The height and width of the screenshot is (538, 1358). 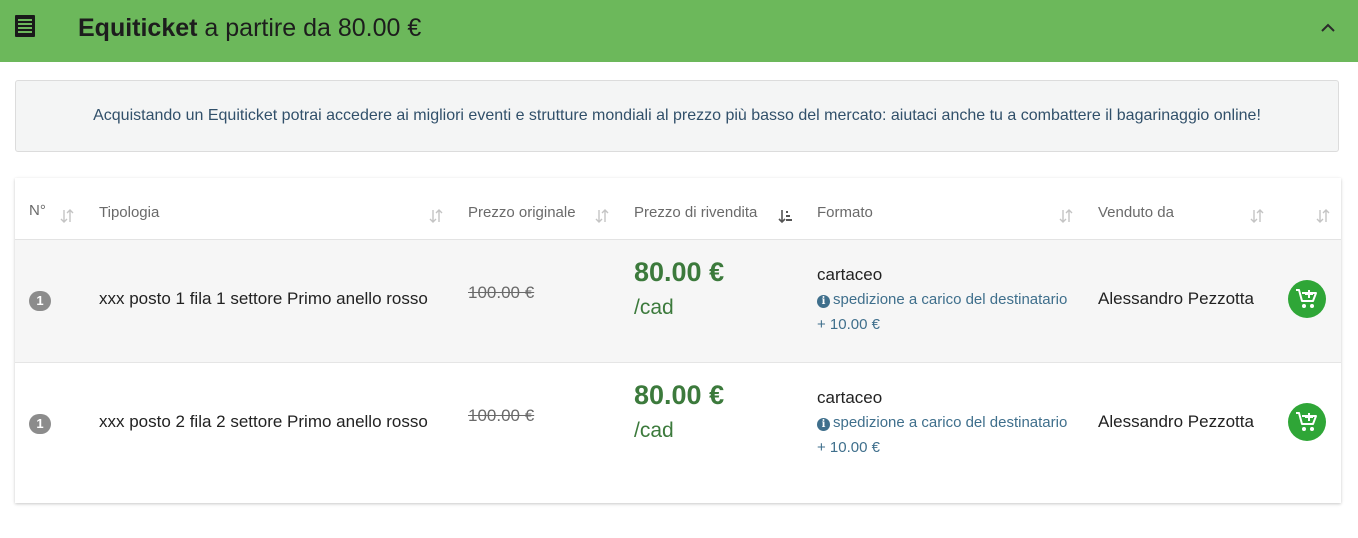 I want to click on page-title: Equiticket a partire da 80.00 €, so click(x=249, y=28).